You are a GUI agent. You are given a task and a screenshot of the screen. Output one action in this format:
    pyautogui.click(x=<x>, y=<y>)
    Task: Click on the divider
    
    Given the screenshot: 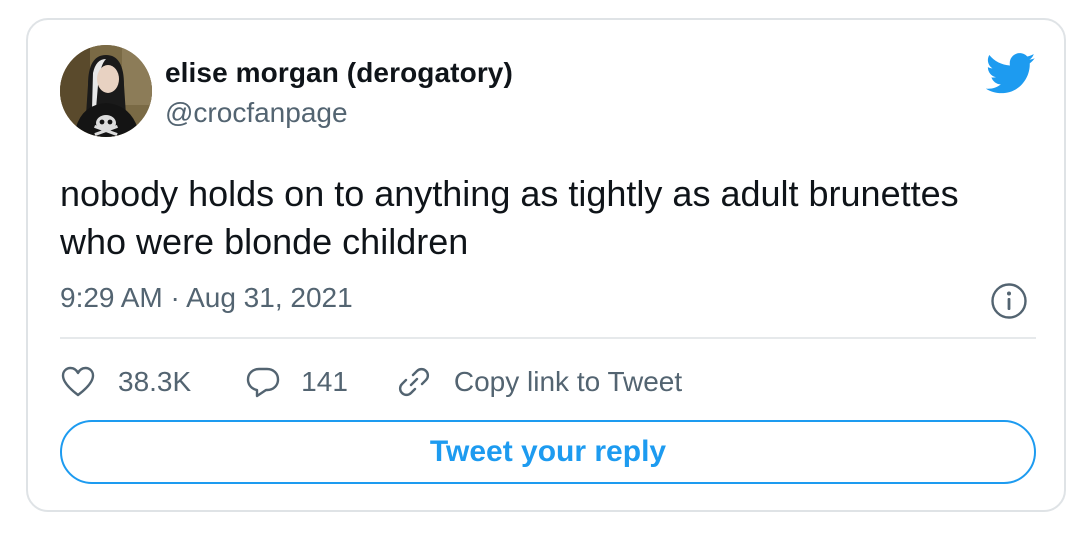 What is the action you would take?
    pyautogui.click(x=548, y=338)
    